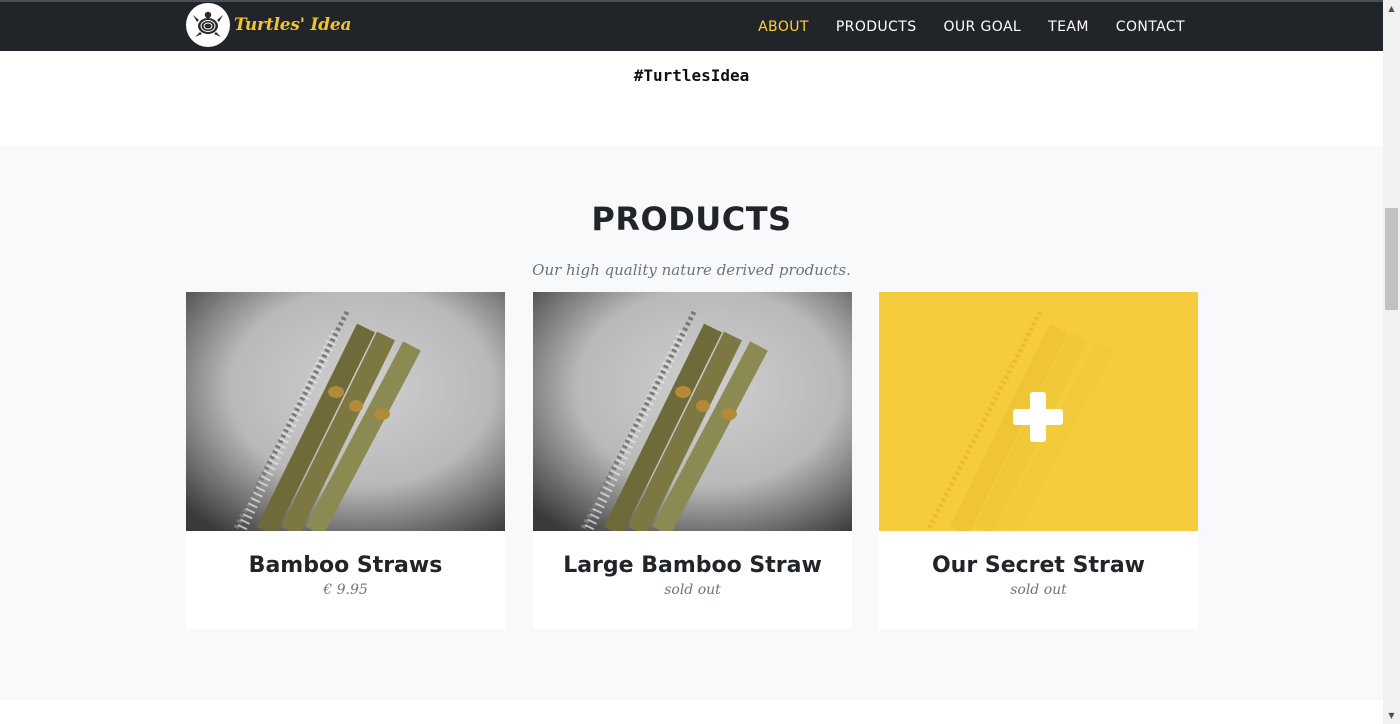 This screenshot has width=1400, height=724. I want to click on nav-products: PRODUCTS, so click(876, 27).